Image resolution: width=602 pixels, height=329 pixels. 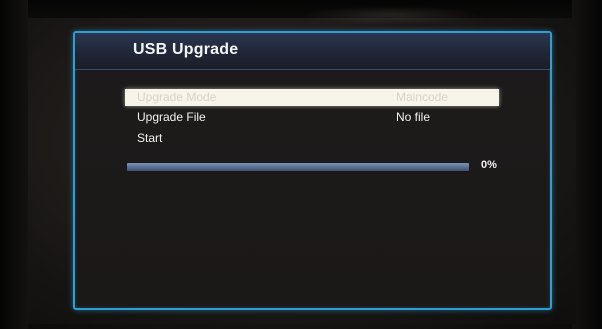 I want to click on upgrade-progress-bar, so click(x=298, y=167).